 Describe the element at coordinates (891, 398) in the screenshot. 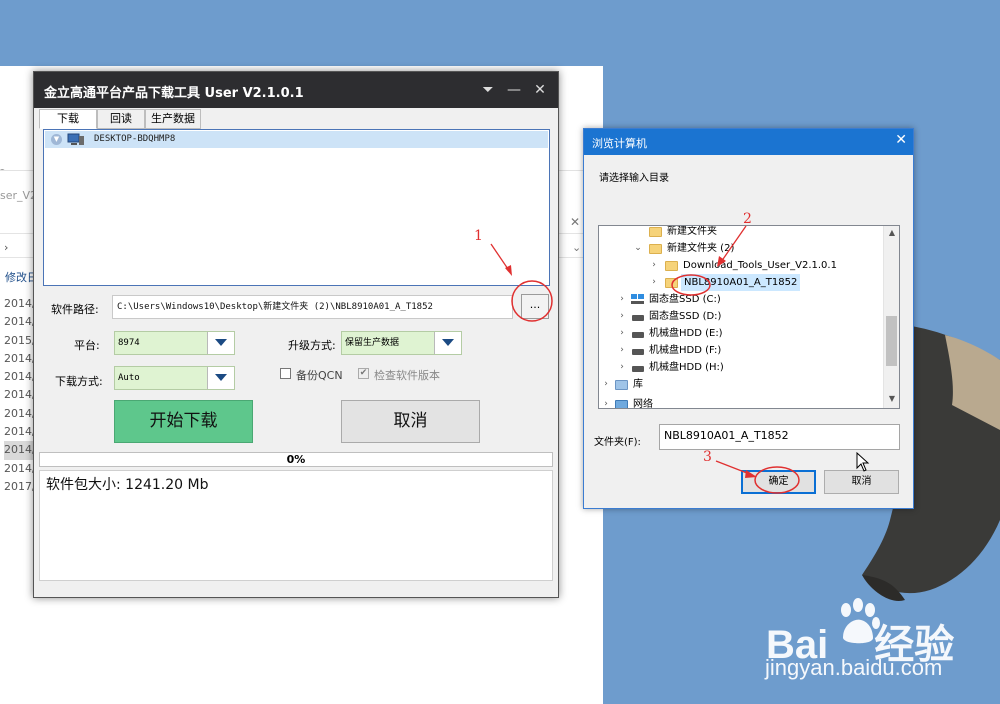

I see `scroll-down-icon: ▼` at that location.